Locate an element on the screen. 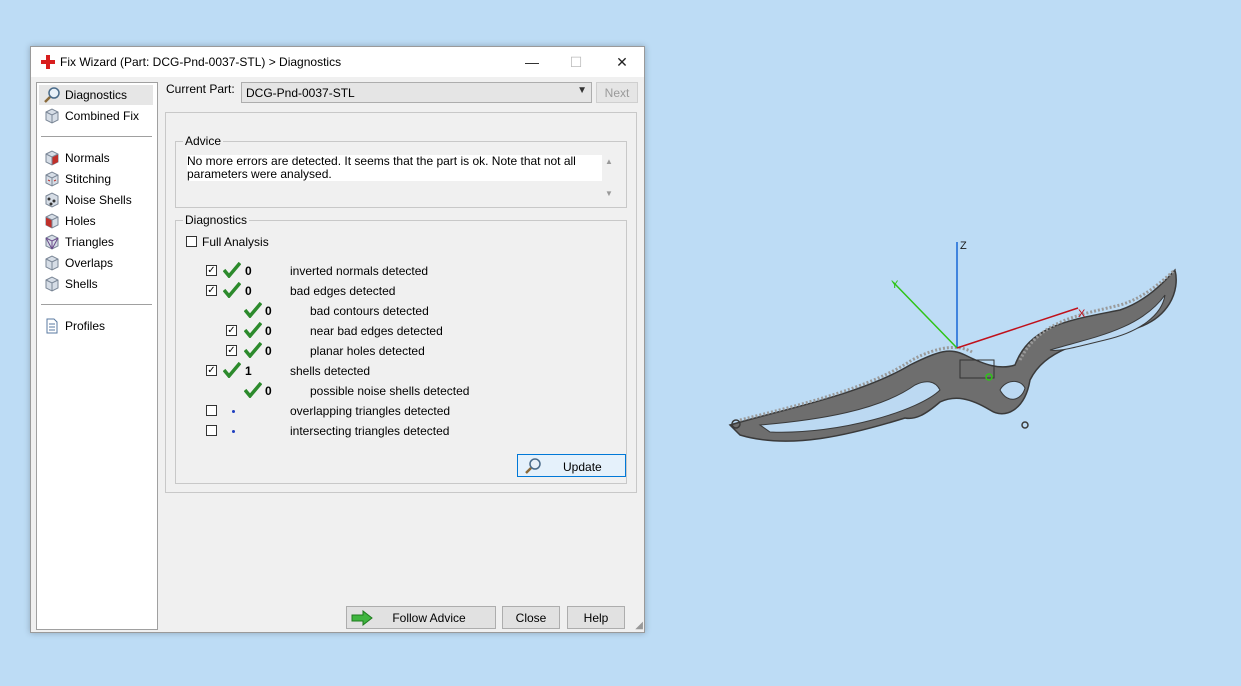  planar-holes-label: planar holes detected is located at coordinates (367, 351).